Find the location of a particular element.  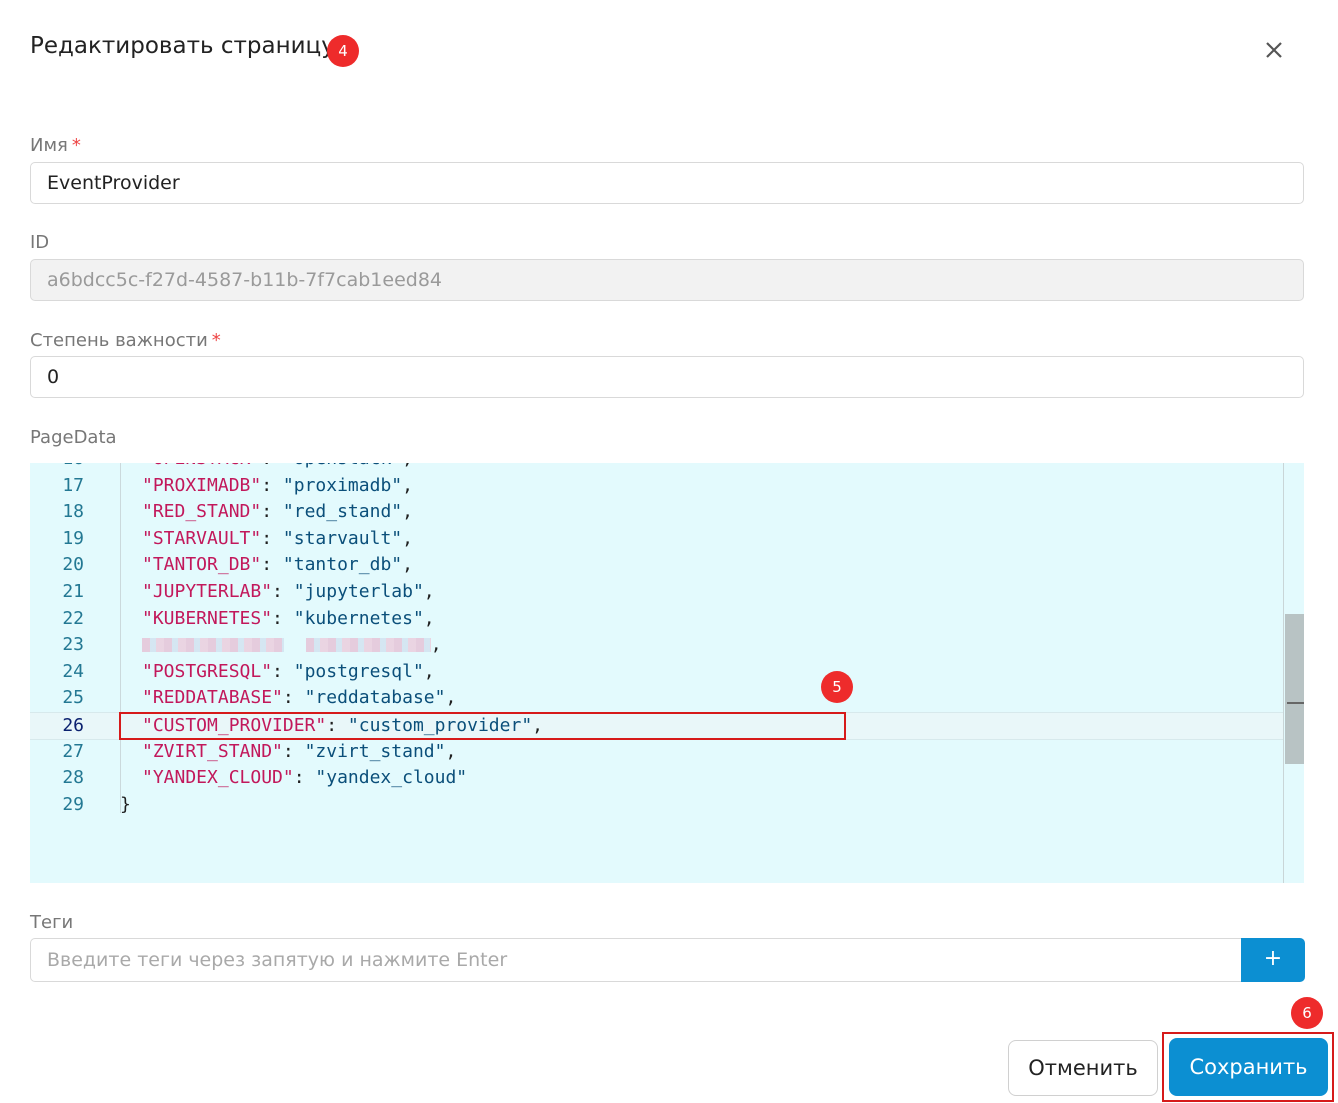

editor-scrollbar-thumb is located at coordinates (1294, 689).